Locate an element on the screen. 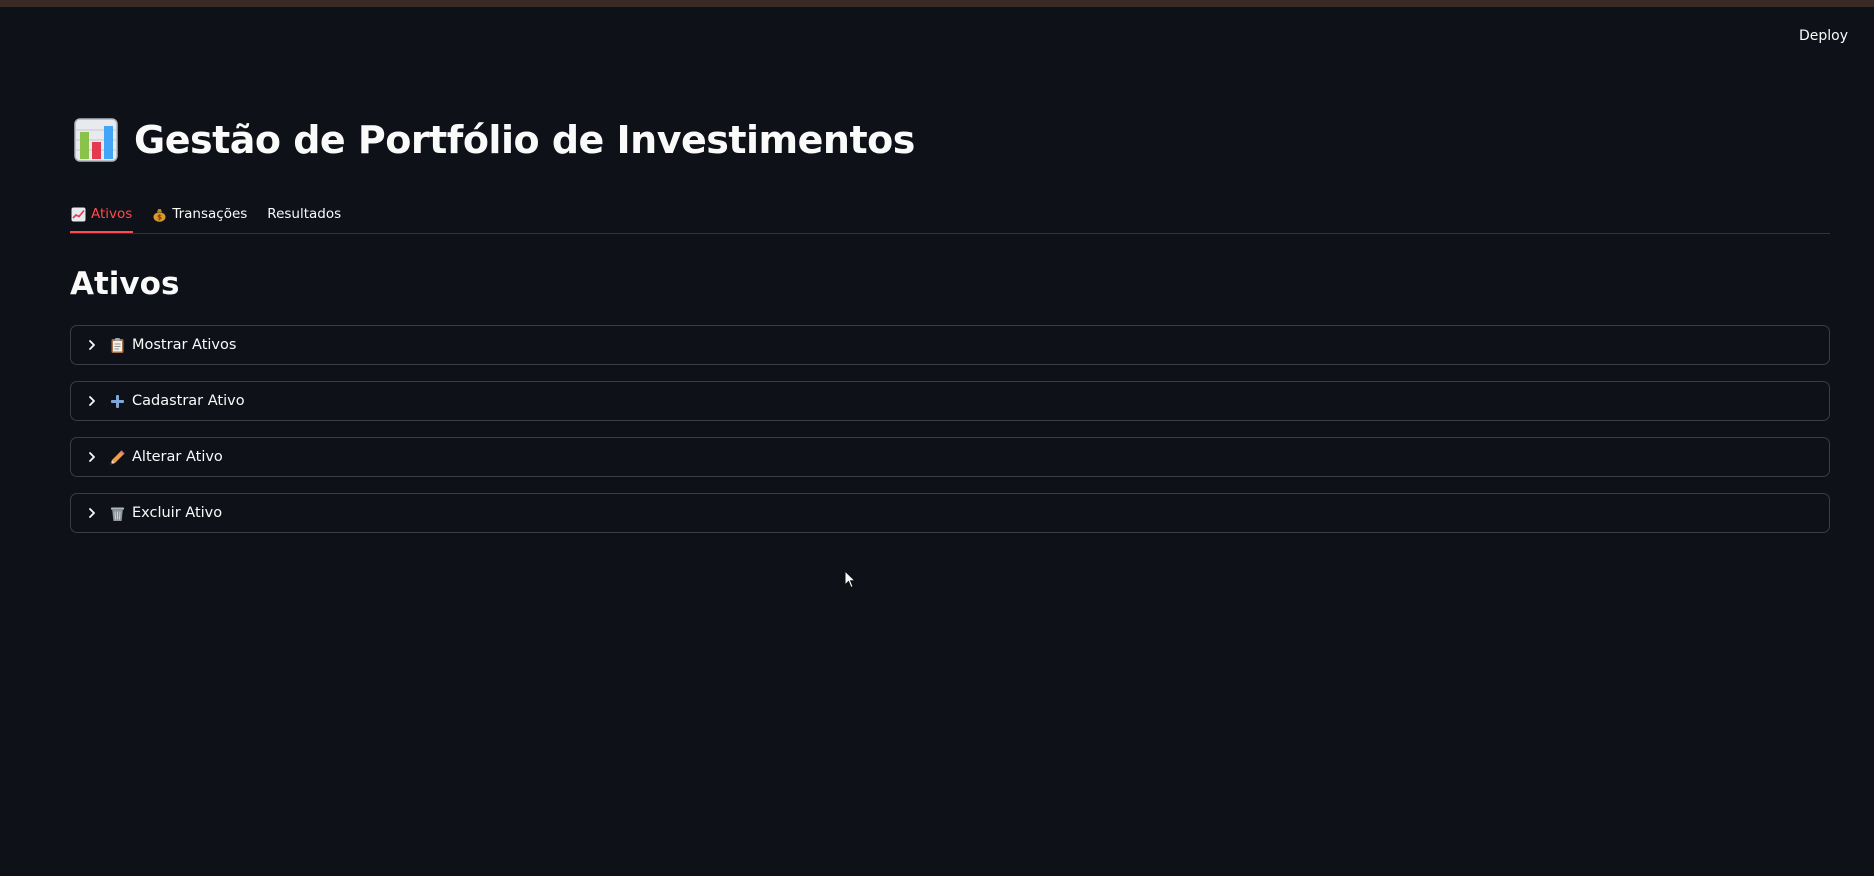 Image resolution: width=1874 pixels, height=876 pixels. tab-ativos-label: Ativos is located at coordinates (112, 214).